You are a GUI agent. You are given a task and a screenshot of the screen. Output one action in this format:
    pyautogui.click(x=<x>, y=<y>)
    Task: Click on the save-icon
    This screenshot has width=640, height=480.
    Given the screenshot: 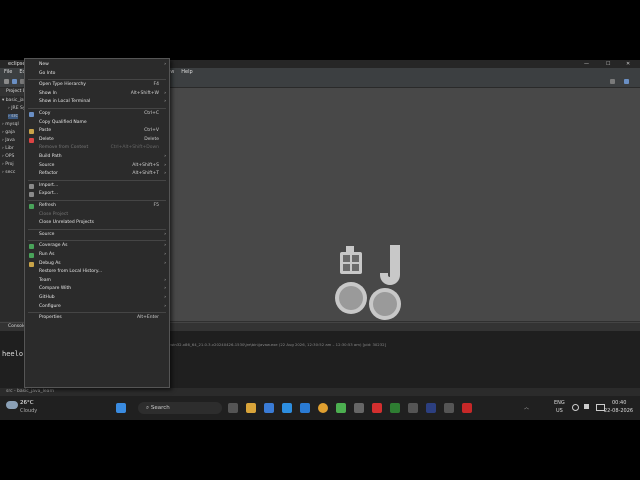 What is the action you would take?
    pyautogui.click(x=14, y=81)
    